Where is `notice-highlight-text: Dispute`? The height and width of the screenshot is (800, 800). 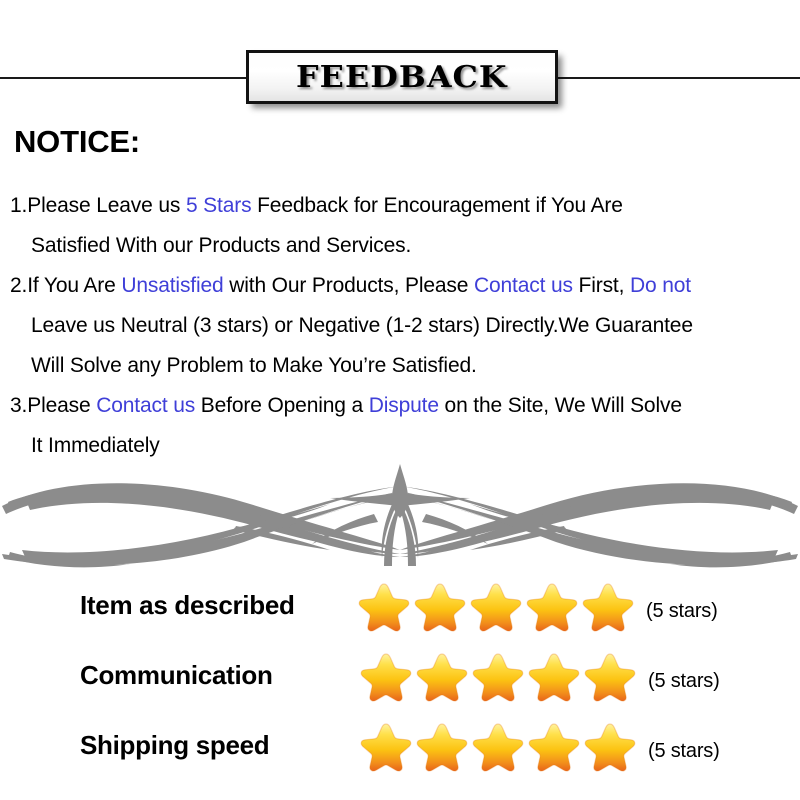 notice-highlight-text: Dispute is located at coordinates (403, 405).